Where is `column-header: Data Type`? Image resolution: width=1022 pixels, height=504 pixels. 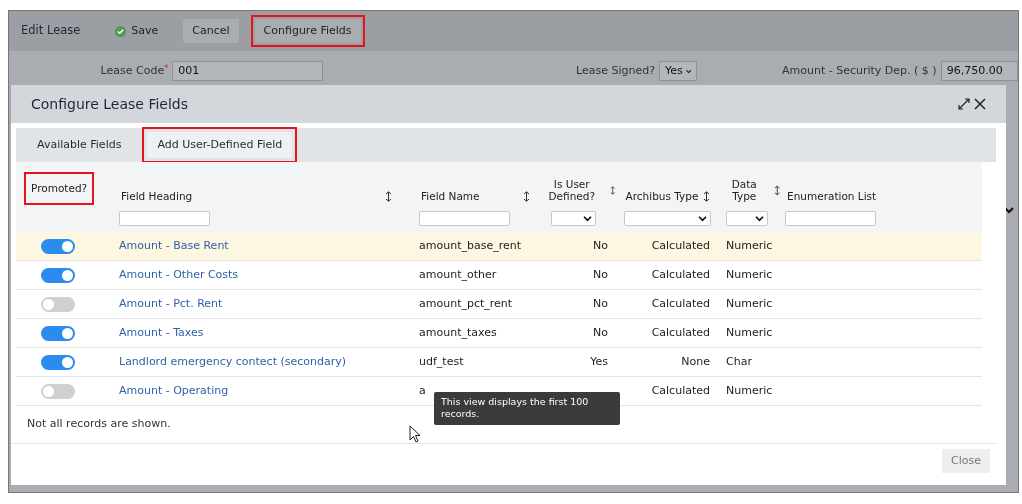
column-header: Data Type is located at coordinates (744, 190).